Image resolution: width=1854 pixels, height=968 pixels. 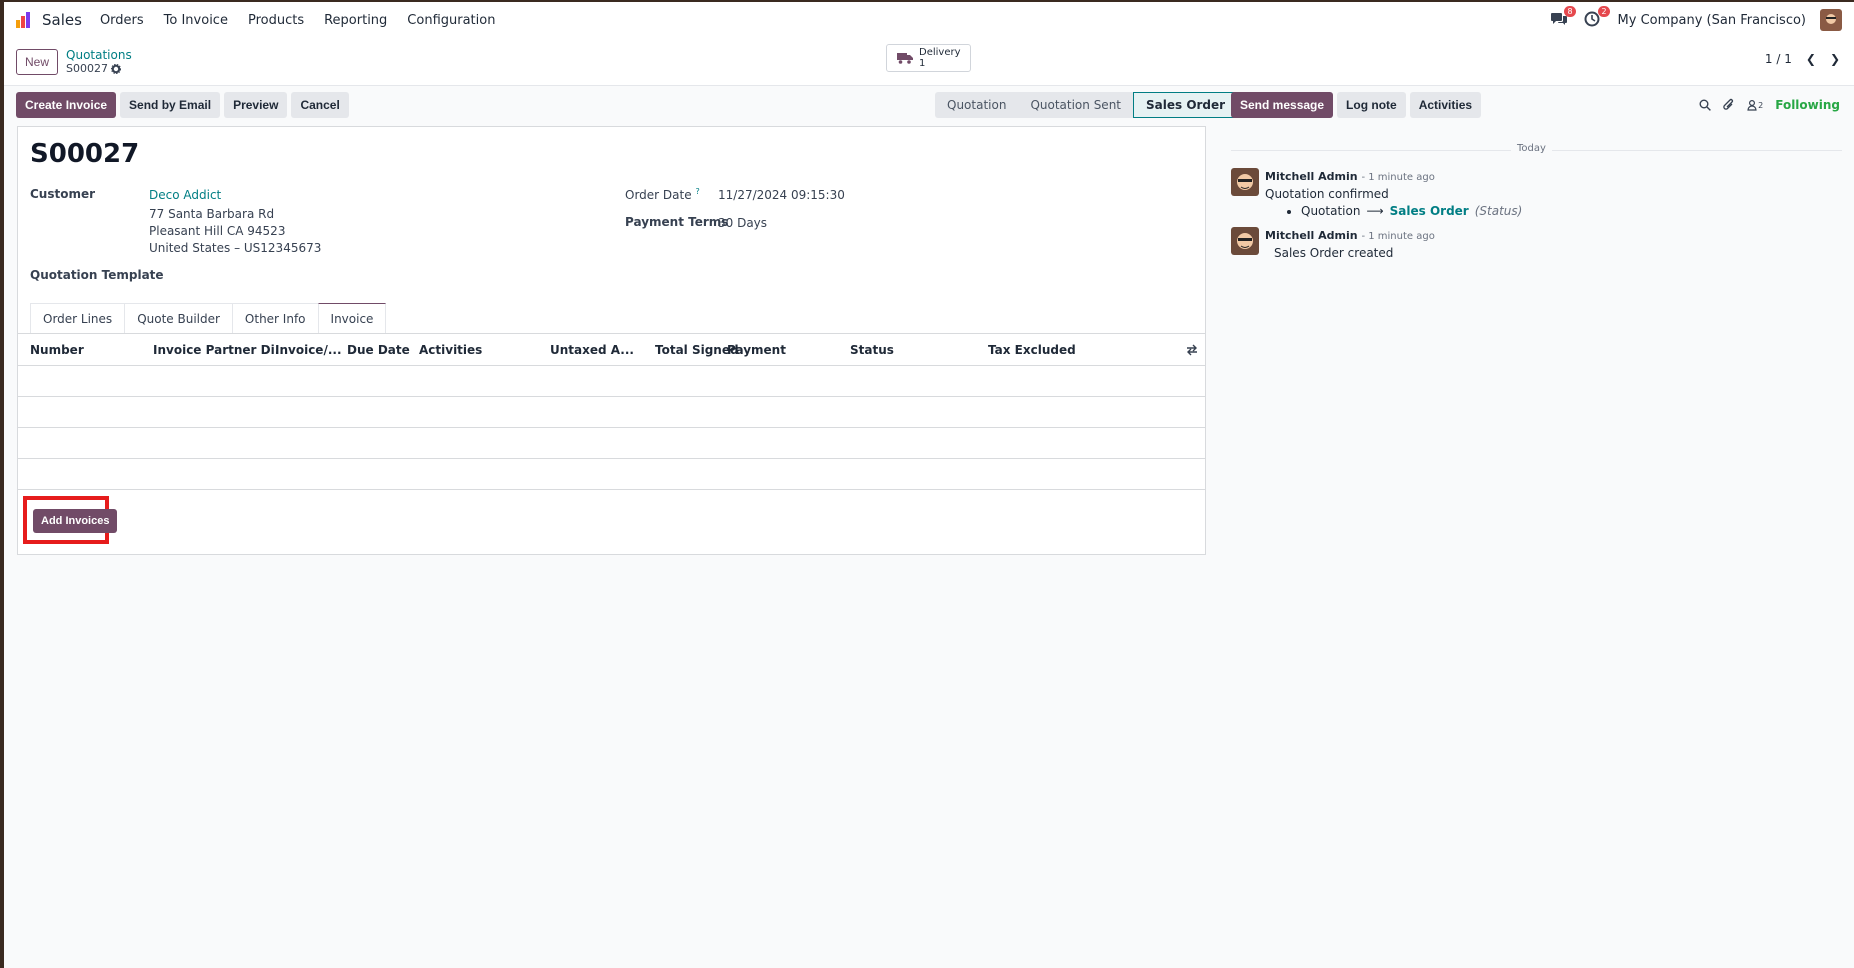 I want to click on column-payment: Payment, so click(x=756, y=350).